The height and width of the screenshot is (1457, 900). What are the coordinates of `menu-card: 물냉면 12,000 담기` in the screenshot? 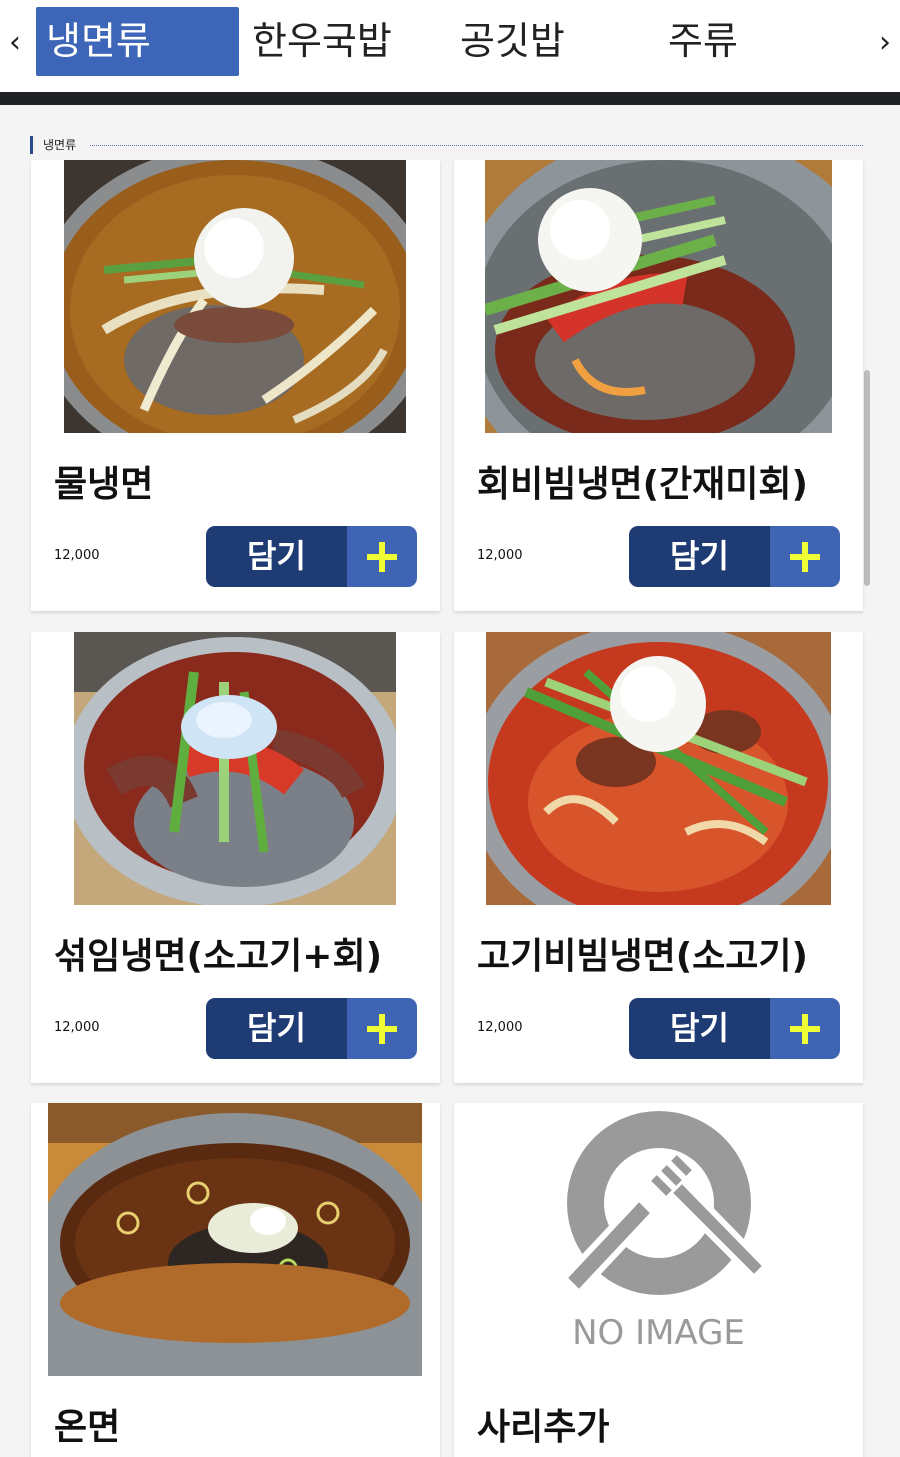 It's located at (235, 385).